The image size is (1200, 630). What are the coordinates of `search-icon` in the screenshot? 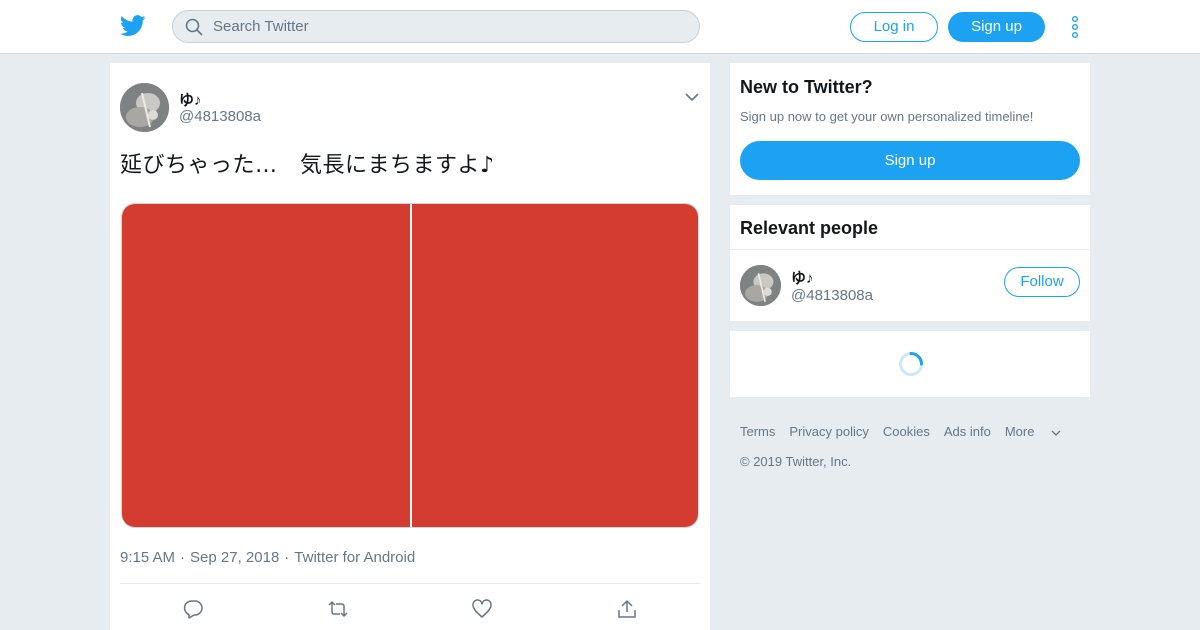 It's located at (194, 27).